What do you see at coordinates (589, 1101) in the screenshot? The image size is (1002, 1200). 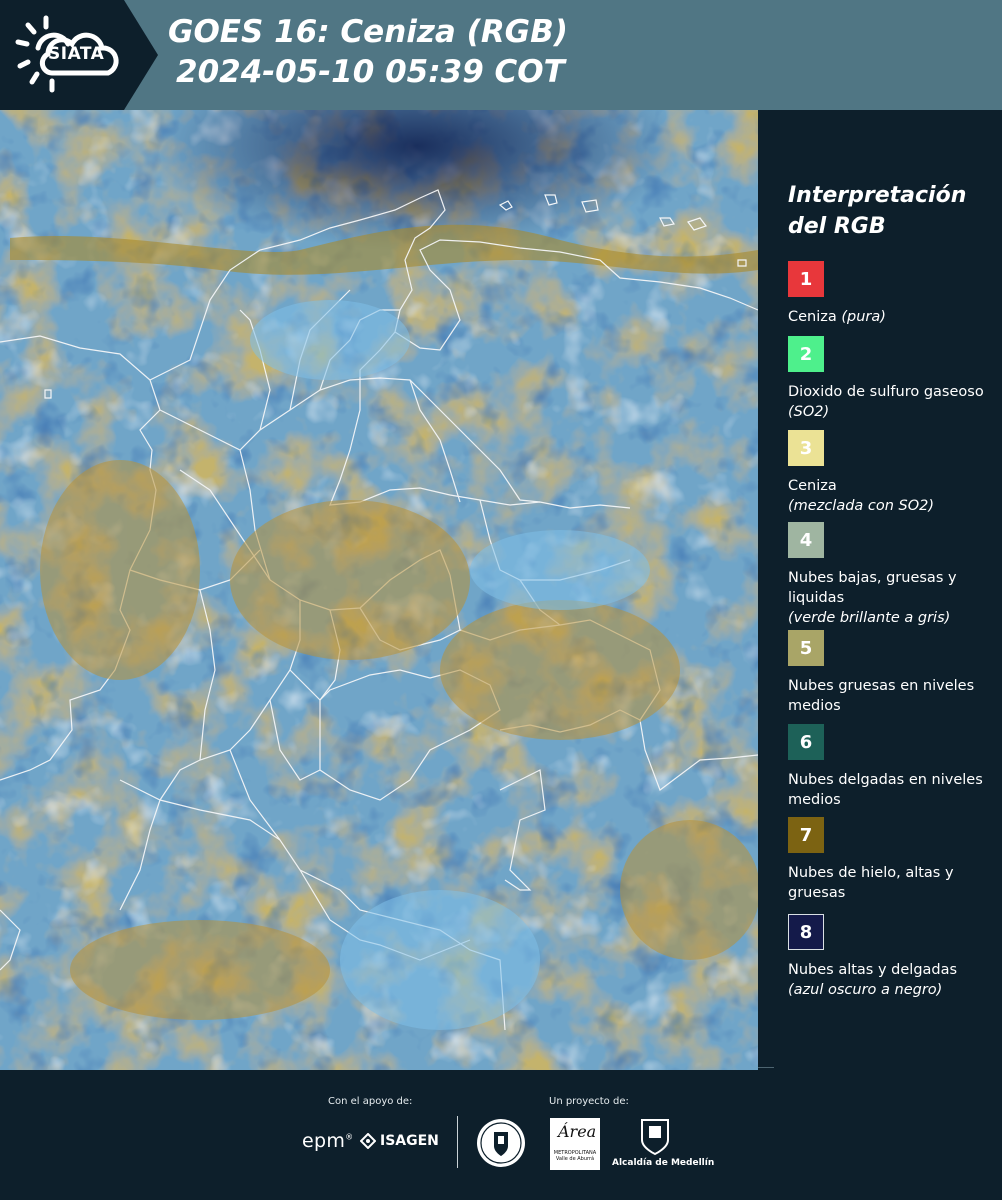 I see `project-label: Un proyecto de:` at bounding box center [589, 1101].